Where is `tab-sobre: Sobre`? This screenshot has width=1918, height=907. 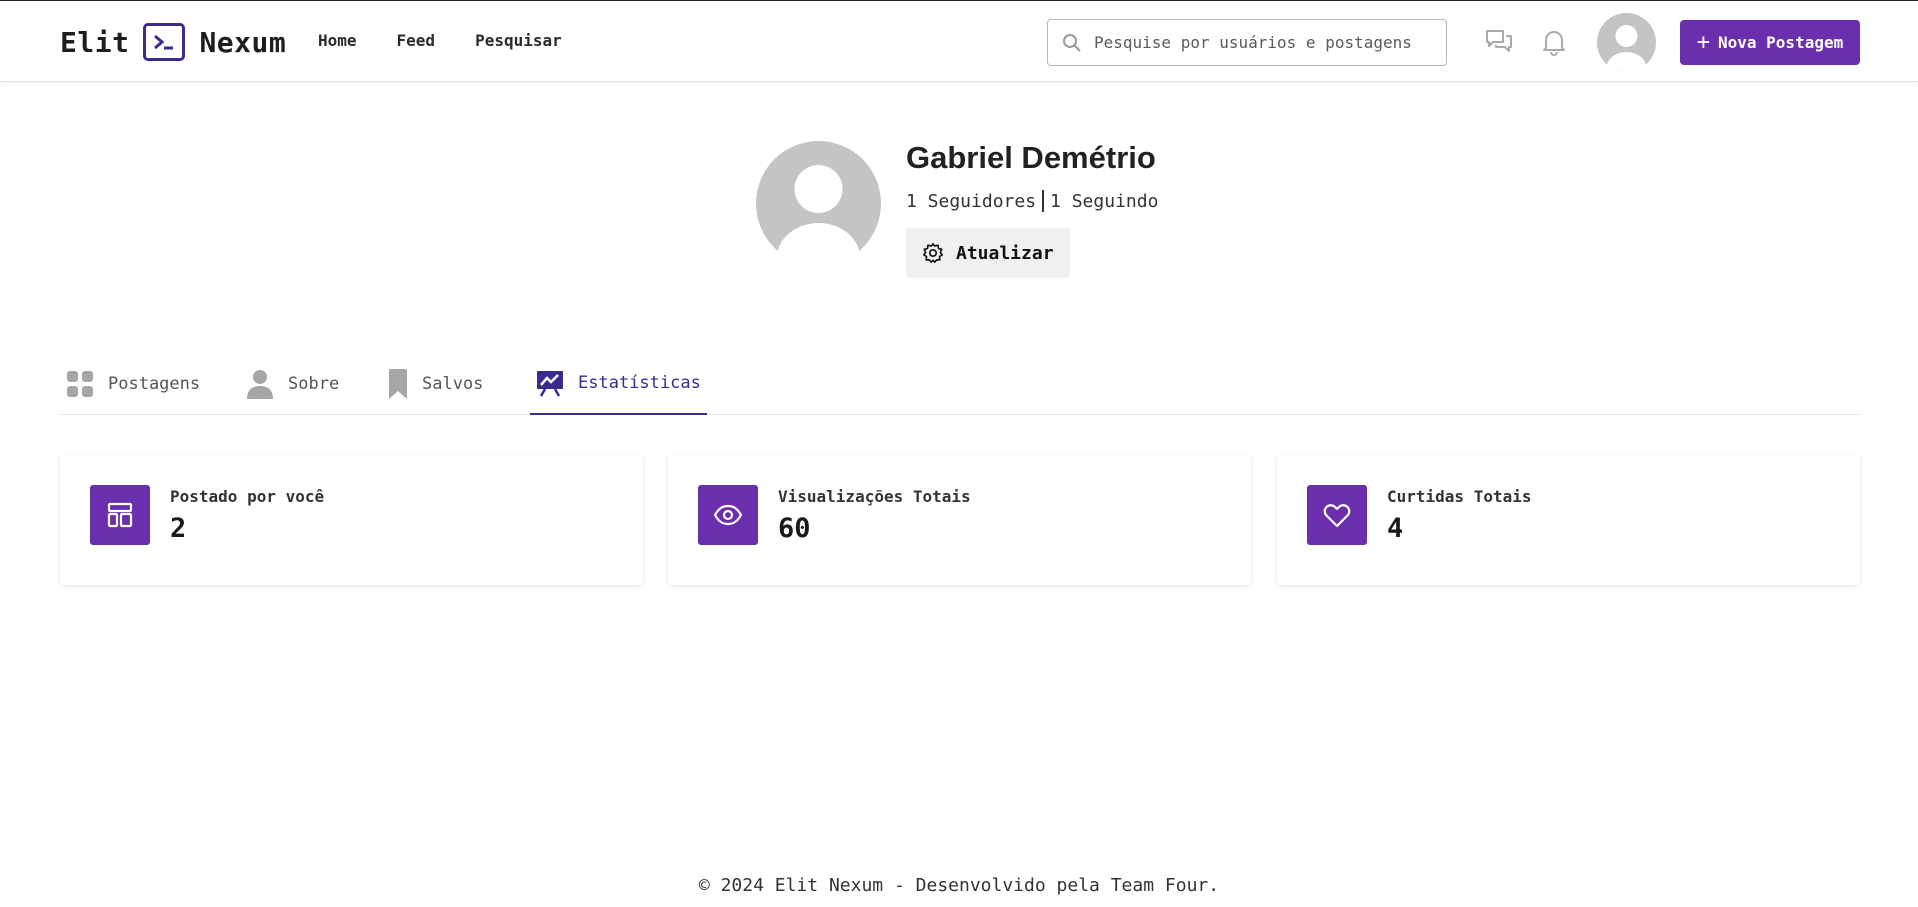 tab-sobre: Sobre is located at coordinates (292, 383).